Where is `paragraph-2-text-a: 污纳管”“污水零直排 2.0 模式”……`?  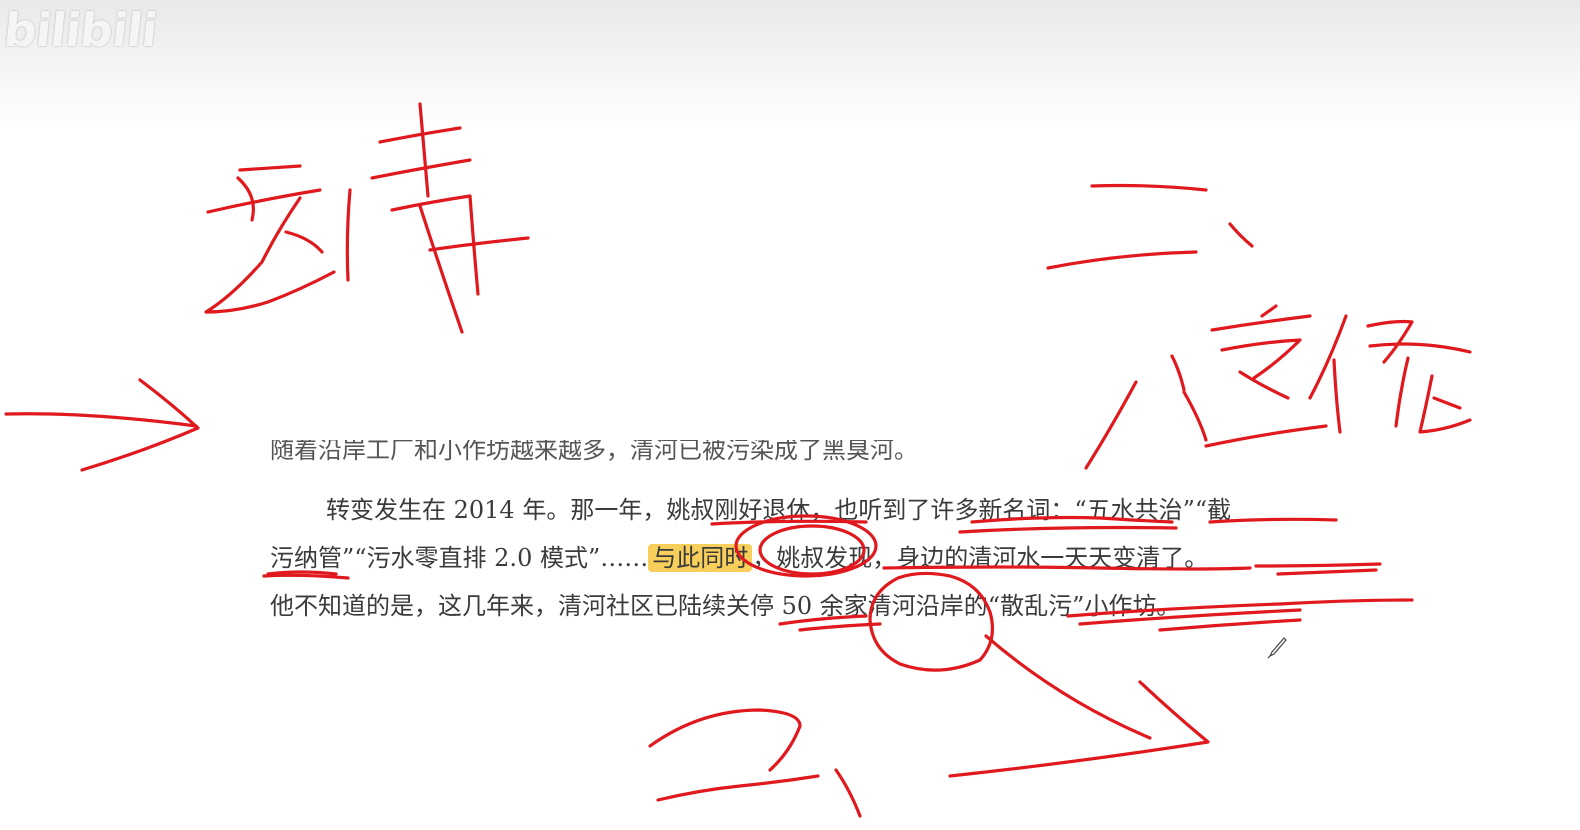
paragraph-2-text-a: 污纳管”“污水零直排 2.0 模式”…… is located at coordinates (459, 558).